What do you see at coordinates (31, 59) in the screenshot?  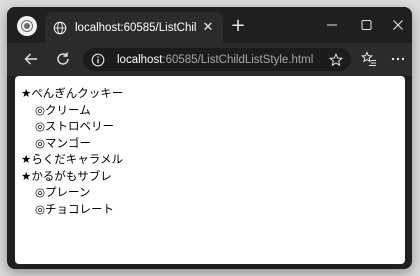 I see `back-icon` at bounding box center [31, 59].